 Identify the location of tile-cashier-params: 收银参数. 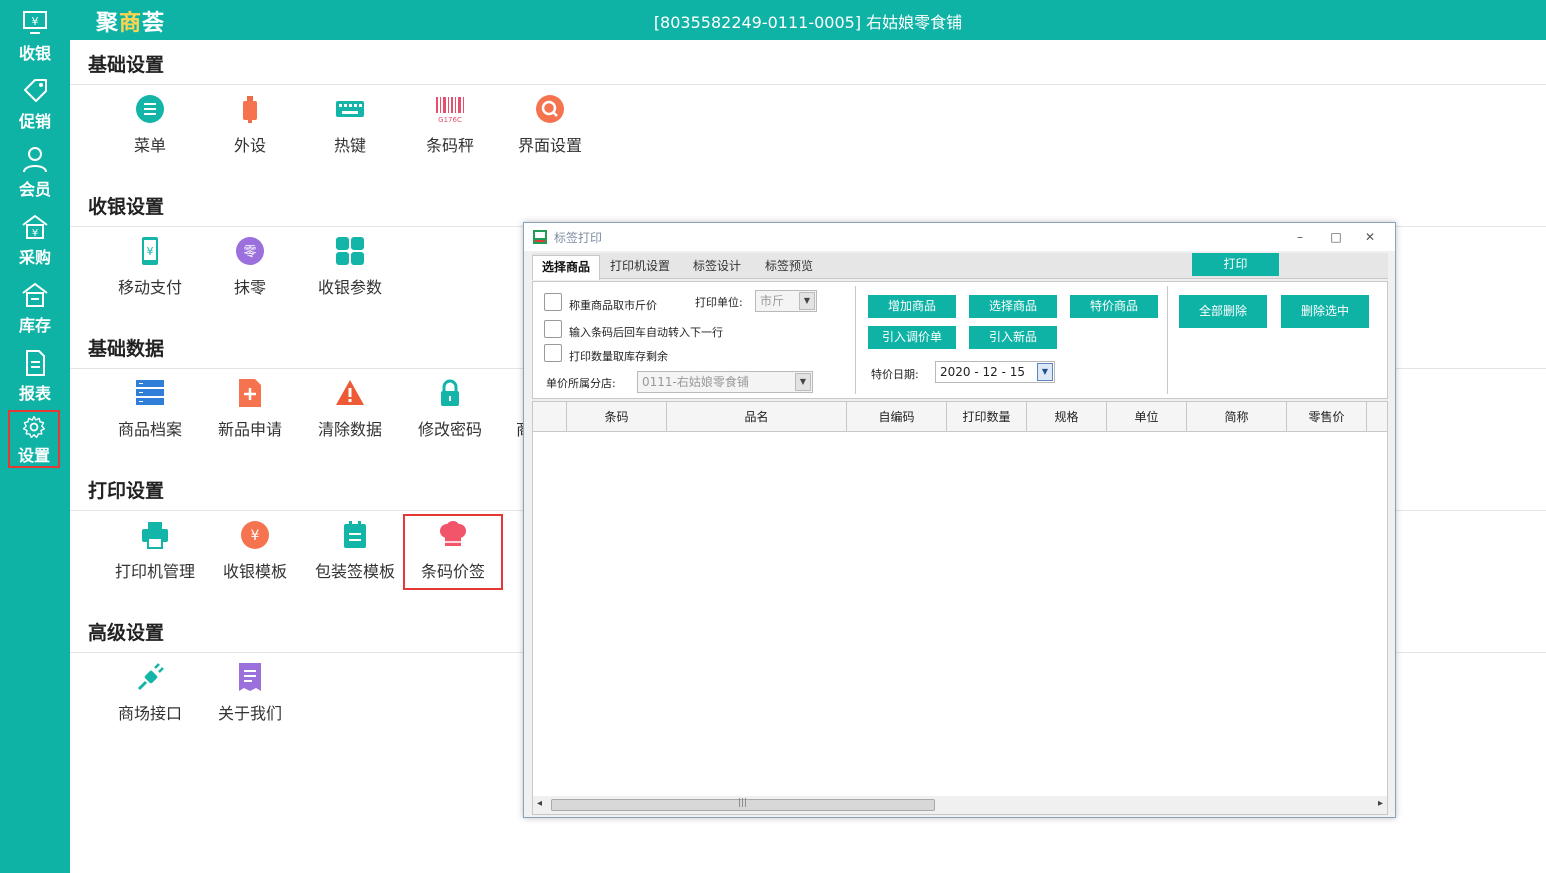
(350, 263).